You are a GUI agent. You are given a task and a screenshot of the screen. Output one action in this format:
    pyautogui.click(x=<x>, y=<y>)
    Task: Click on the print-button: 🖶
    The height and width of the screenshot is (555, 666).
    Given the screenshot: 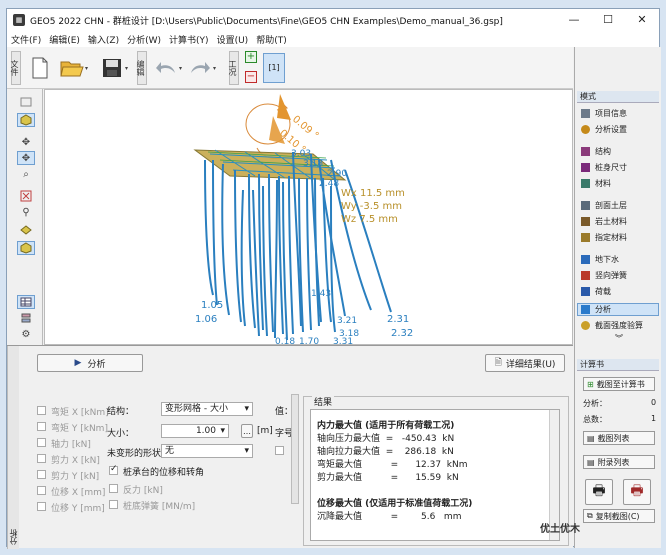 What is the action you would take?
    pyautogui.click(x=599, y=492)
    